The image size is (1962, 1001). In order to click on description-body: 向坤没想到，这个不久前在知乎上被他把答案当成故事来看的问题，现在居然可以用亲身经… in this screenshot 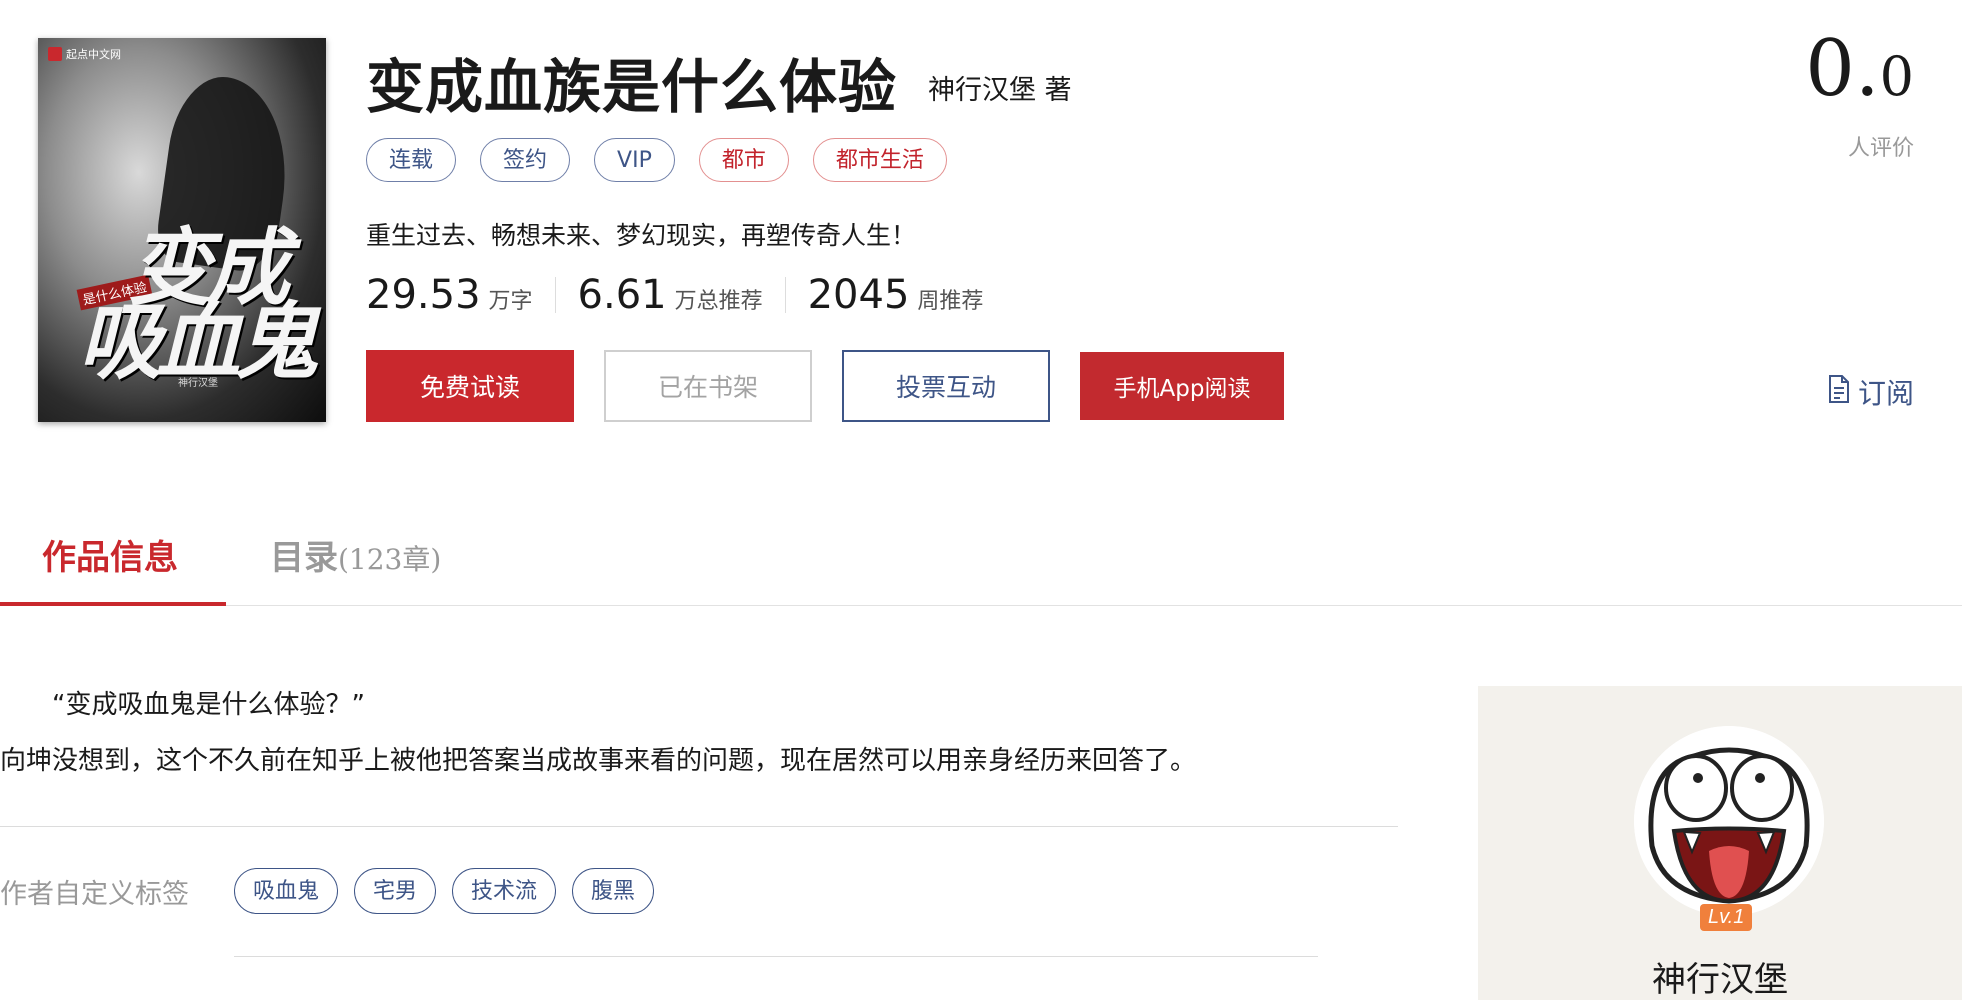, I will do `click(598, 761)`.